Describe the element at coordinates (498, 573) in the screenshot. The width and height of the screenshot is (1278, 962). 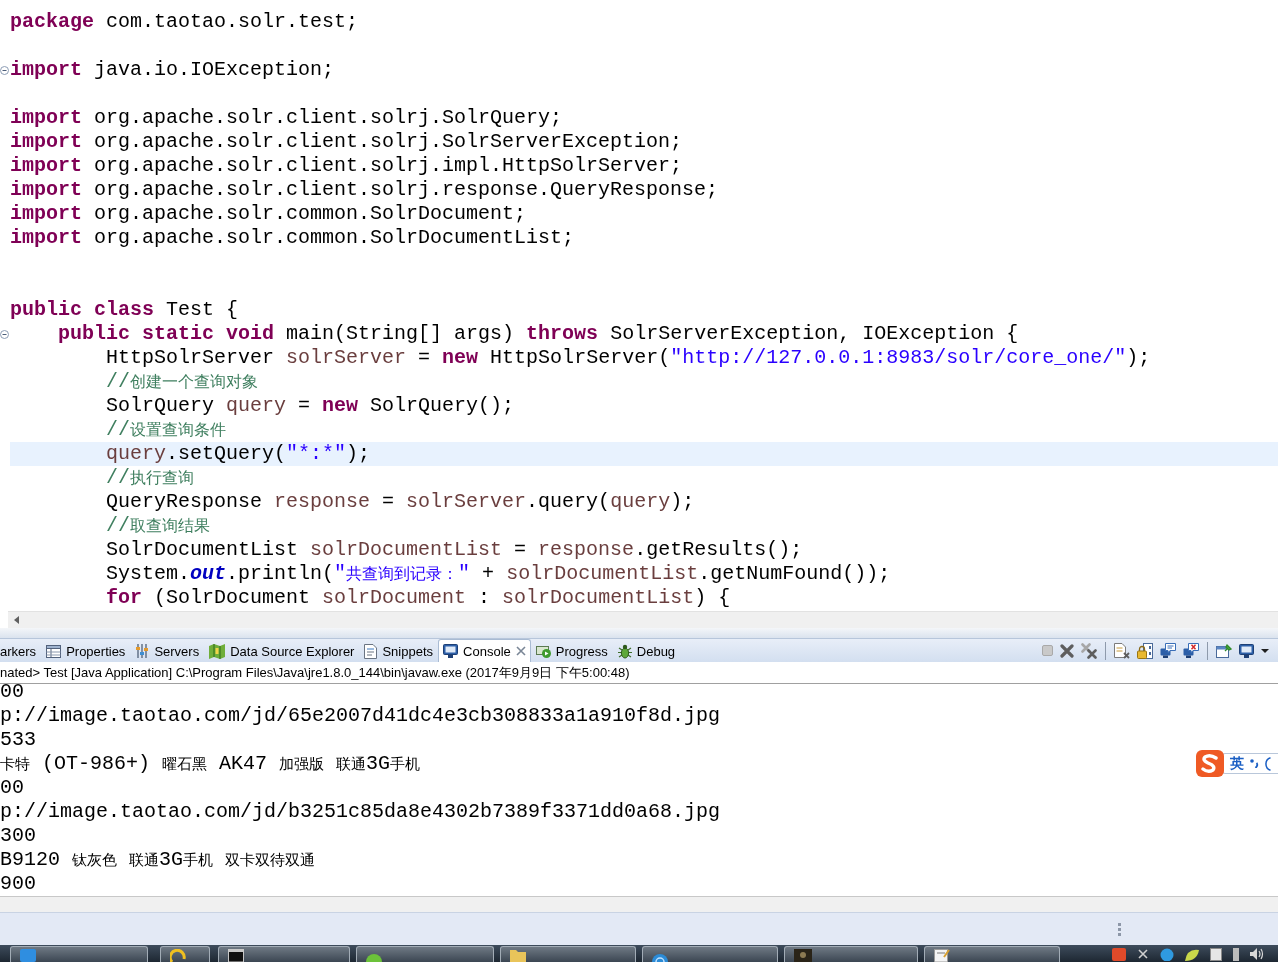
I see `code-line: System.out.println("共查询到记录：" + solrDocumentList.getNumFound());` at that location.